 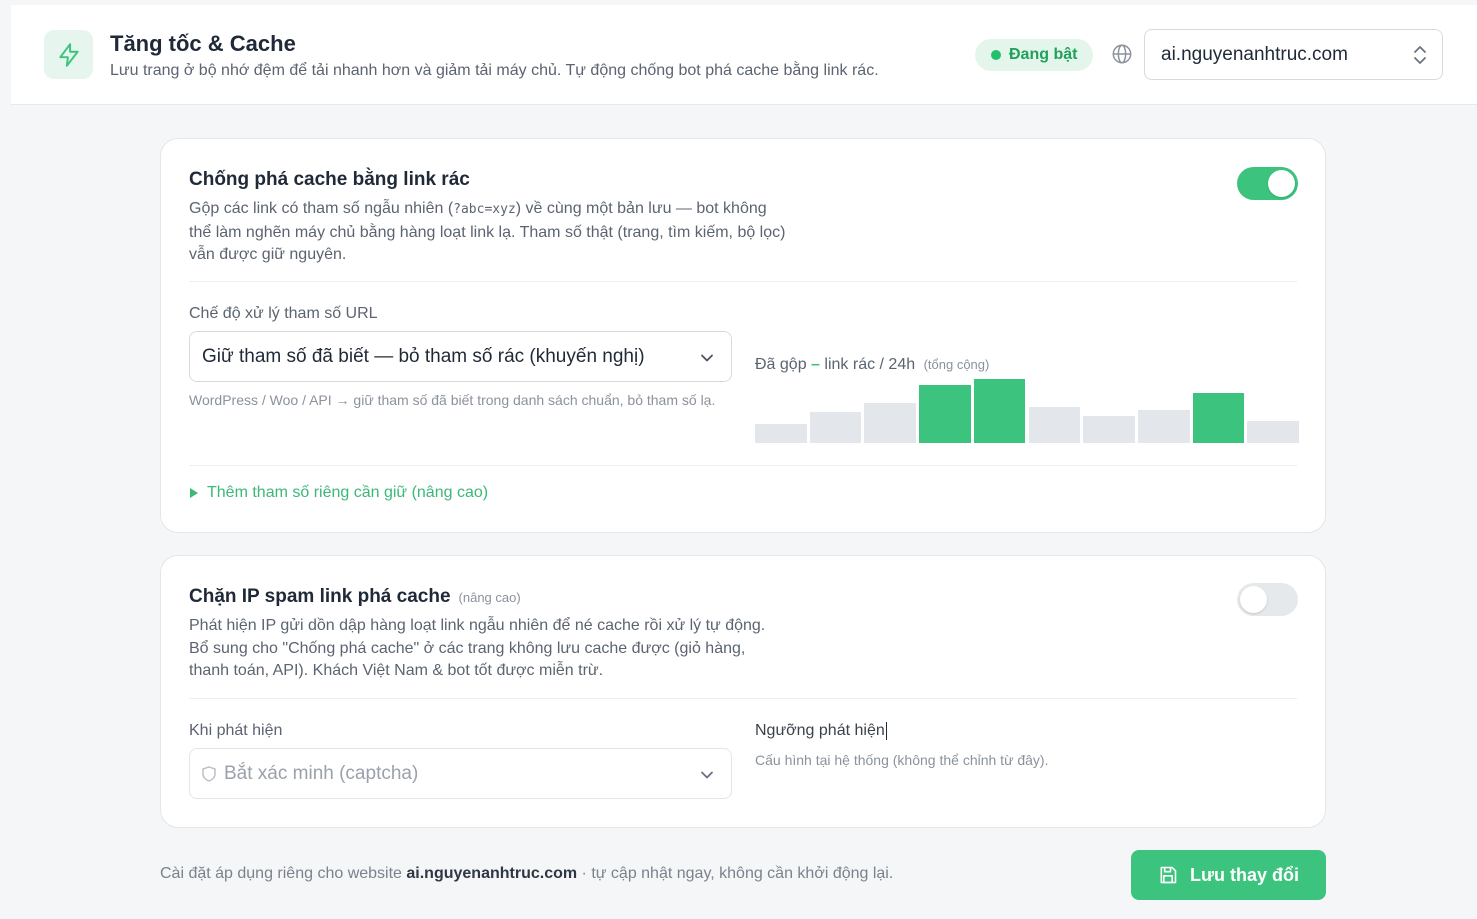 What do you see at coordinates (236, 730) in the screenshot?
I see `action-label: Khi phát hiện` at bounding box center [236, 730].